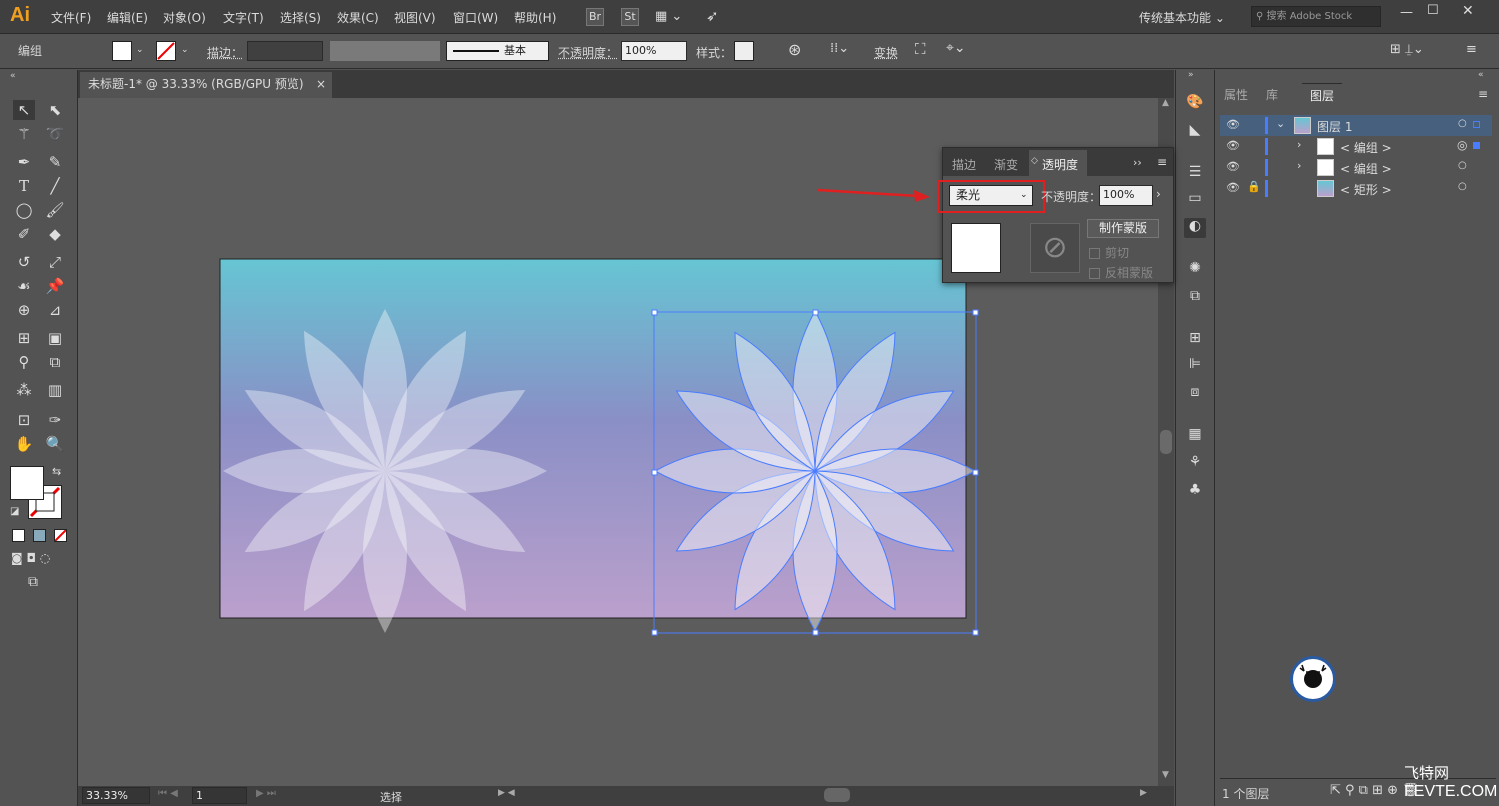 The image size is (1499, 806). What do you see at coordinates (55, 420) in the screenshot?
I see `slice-tool-icon: ✑` at bounding box center [55, 420].